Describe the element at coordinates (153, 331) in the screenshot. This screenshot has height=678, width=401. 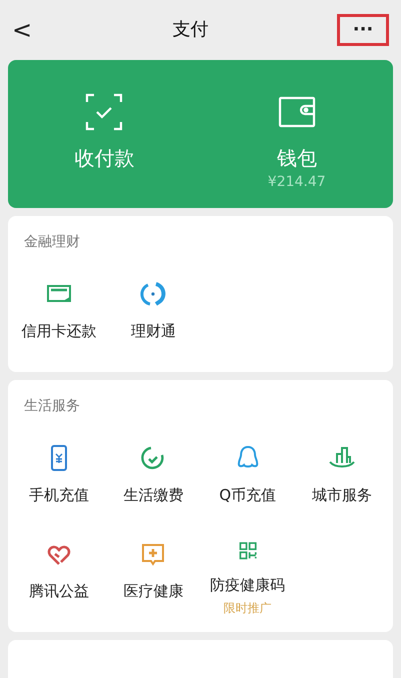
I see `service-label: 理财通` at that location.